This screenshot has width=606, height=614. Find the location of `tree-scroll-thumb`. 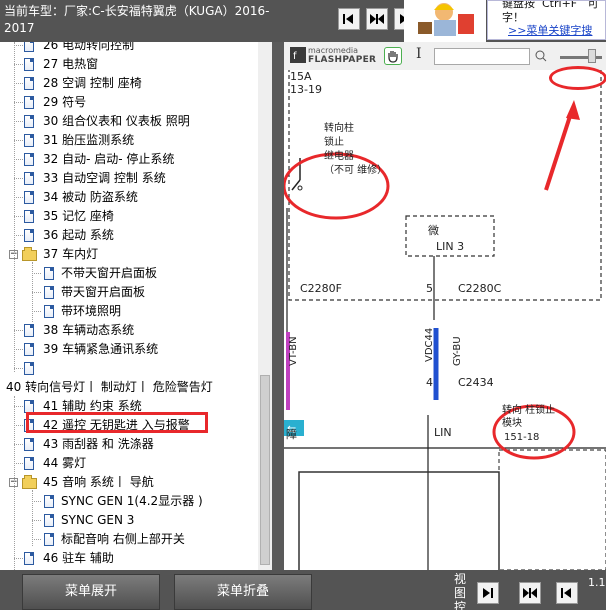

tree-scroll-thumb is located at coordinates (265, 470).